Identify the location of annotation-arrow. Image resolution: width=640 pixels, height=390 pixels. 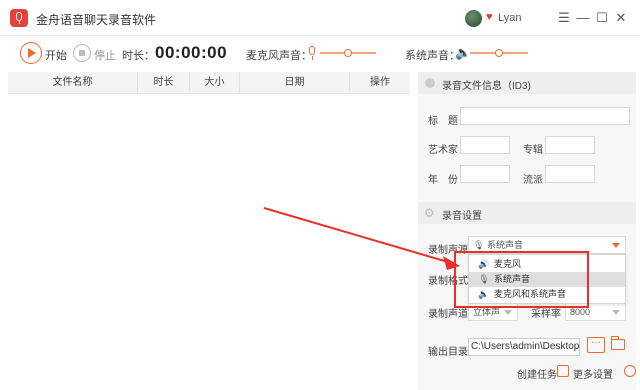
(361, 238).